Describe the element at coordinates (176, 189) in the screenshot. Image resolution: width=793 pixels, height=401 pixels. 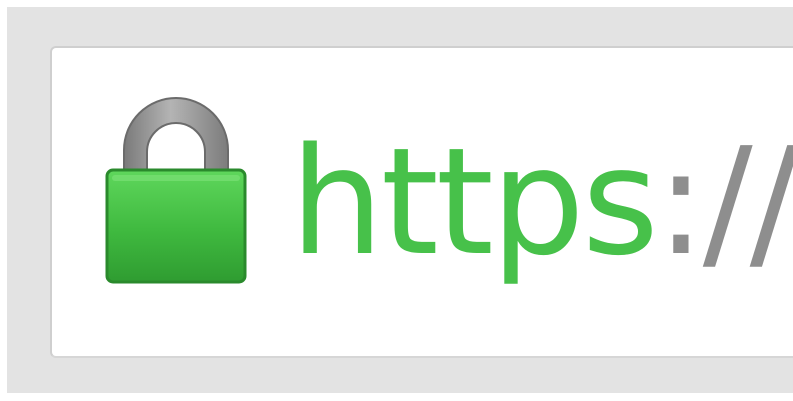
I see `padlock-icon` at that location.